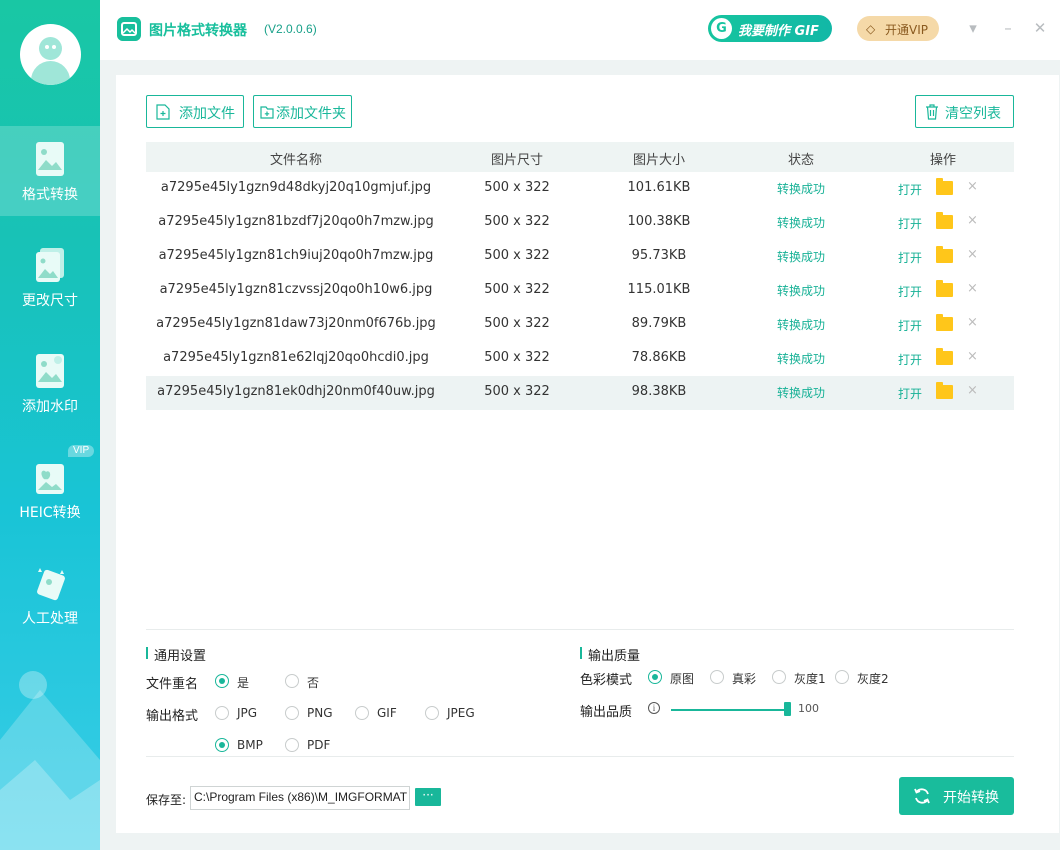  Describe the element at coordinates (942, 160) in the screenshot. I see `column-header-actions: 操作` at that location.